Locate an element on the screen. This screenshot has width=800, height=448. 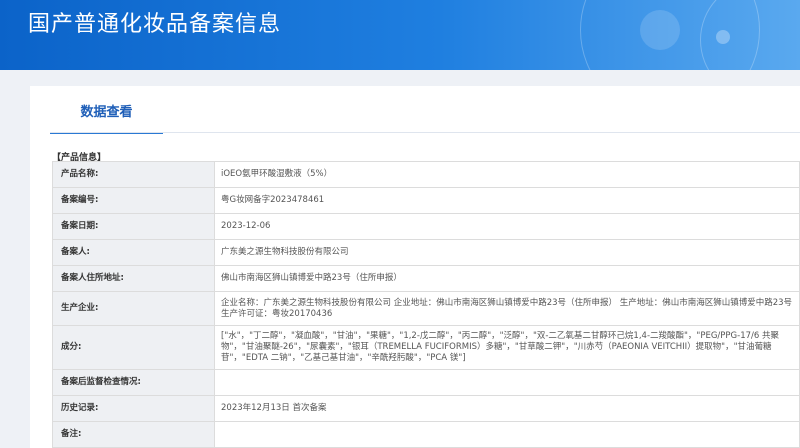
remarks-value is located at coordinates (507, 434).